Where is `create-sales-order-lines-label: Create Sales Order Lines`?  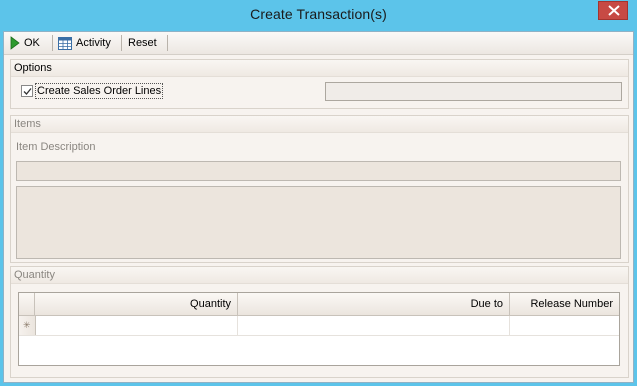
create-sales-order-lines-label: Create Sales Order Lines is located at coordinates (99, 91).